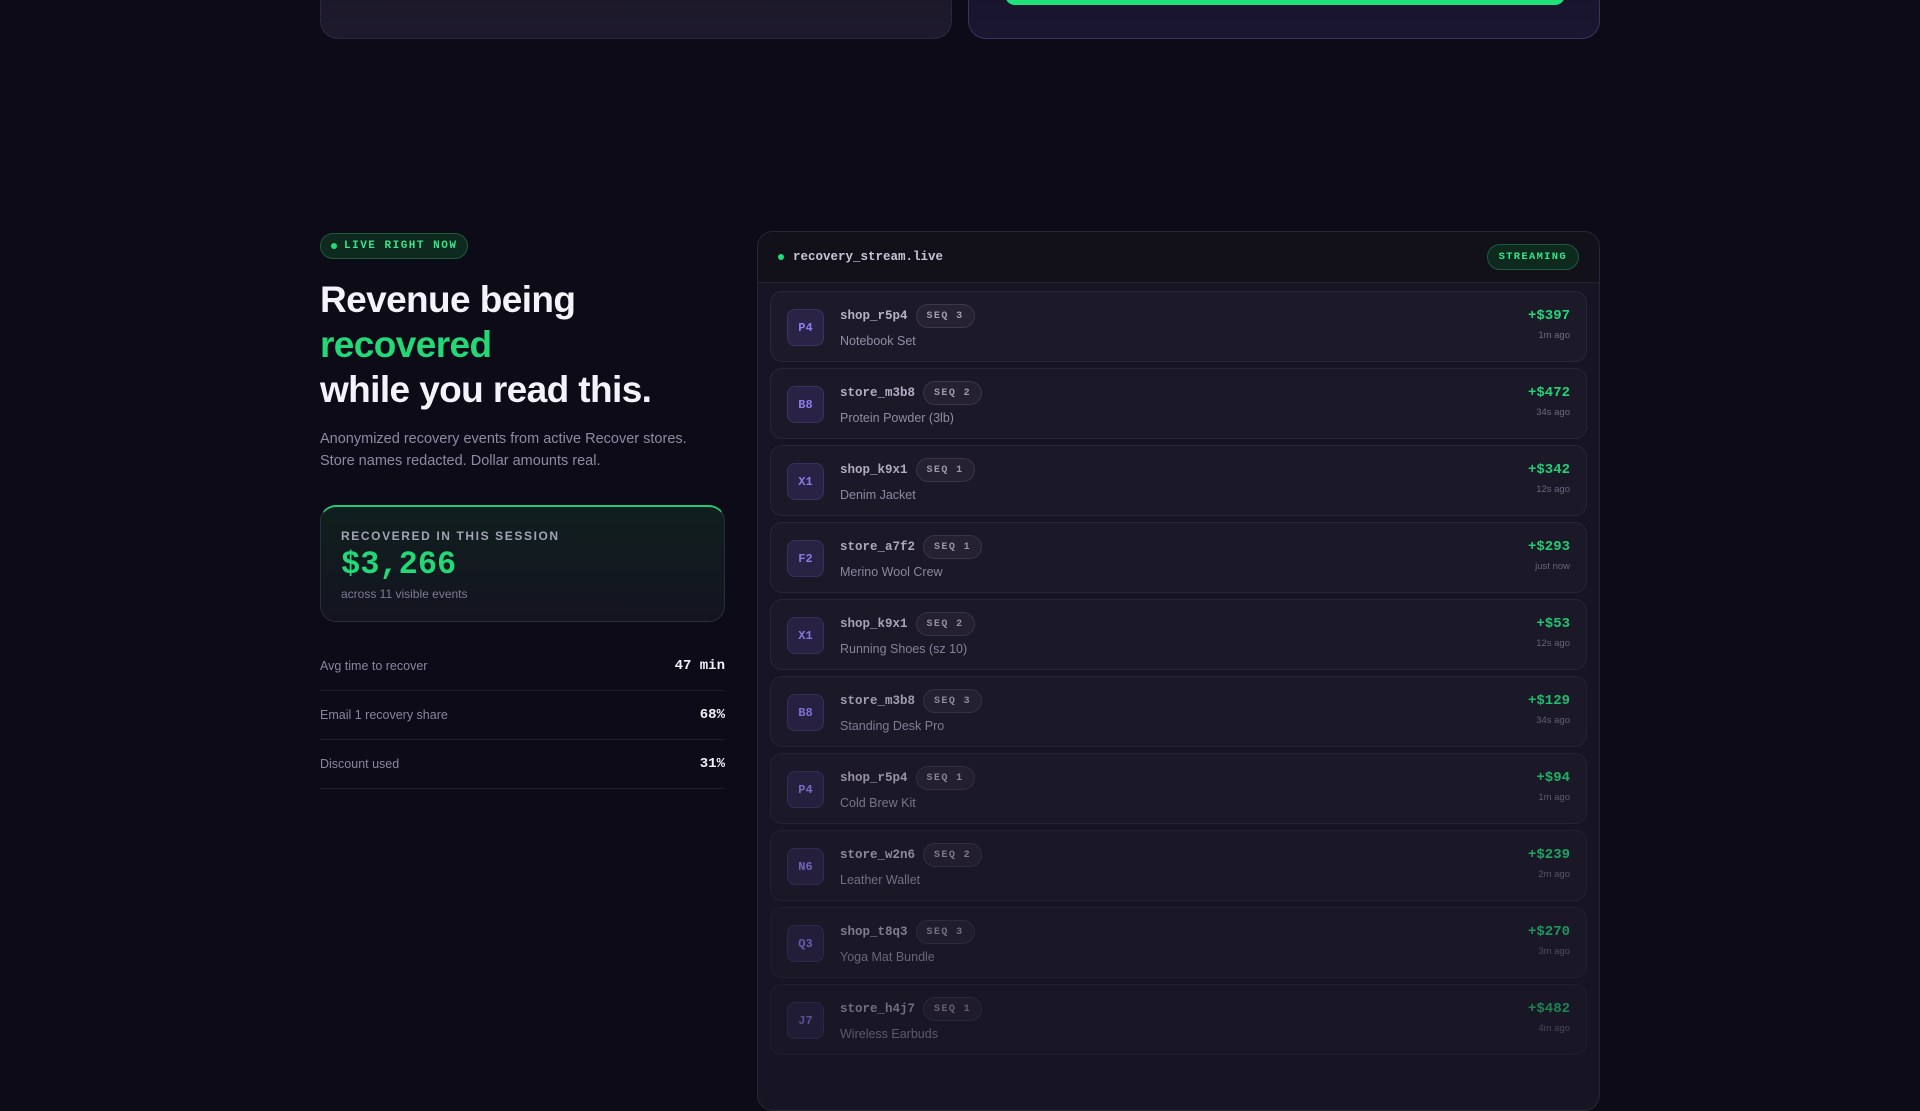  I want to click on event-amount-block: +$94 1m ago, so click(1553, 786).